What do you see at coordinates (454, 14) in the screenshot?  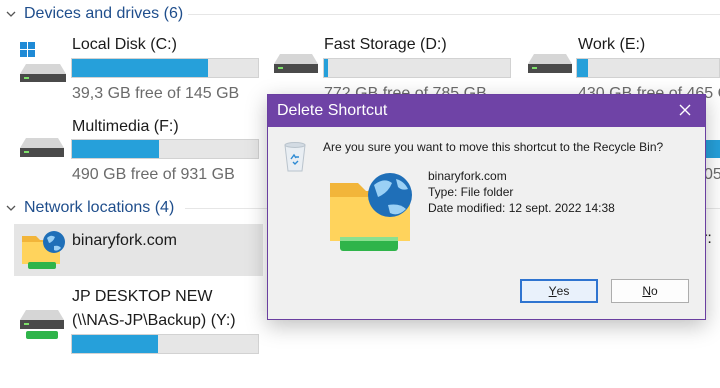 I see `section-divider` at bounding box center [454, 14].